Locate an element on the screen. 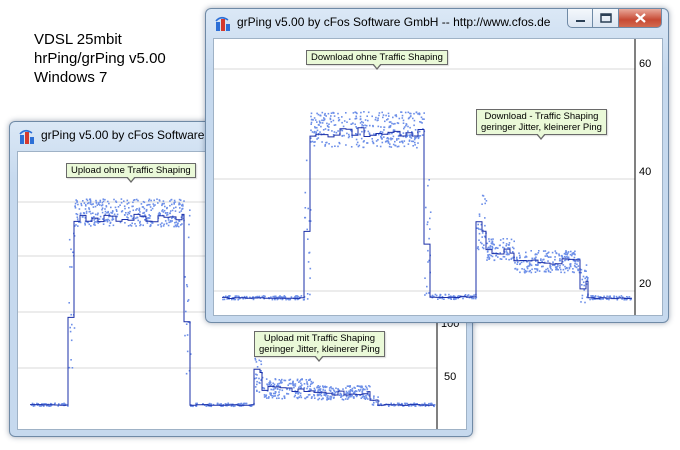 This screenshot has height=450, width=680. axis-label-20: 20 is located at coordinates (645, 284).